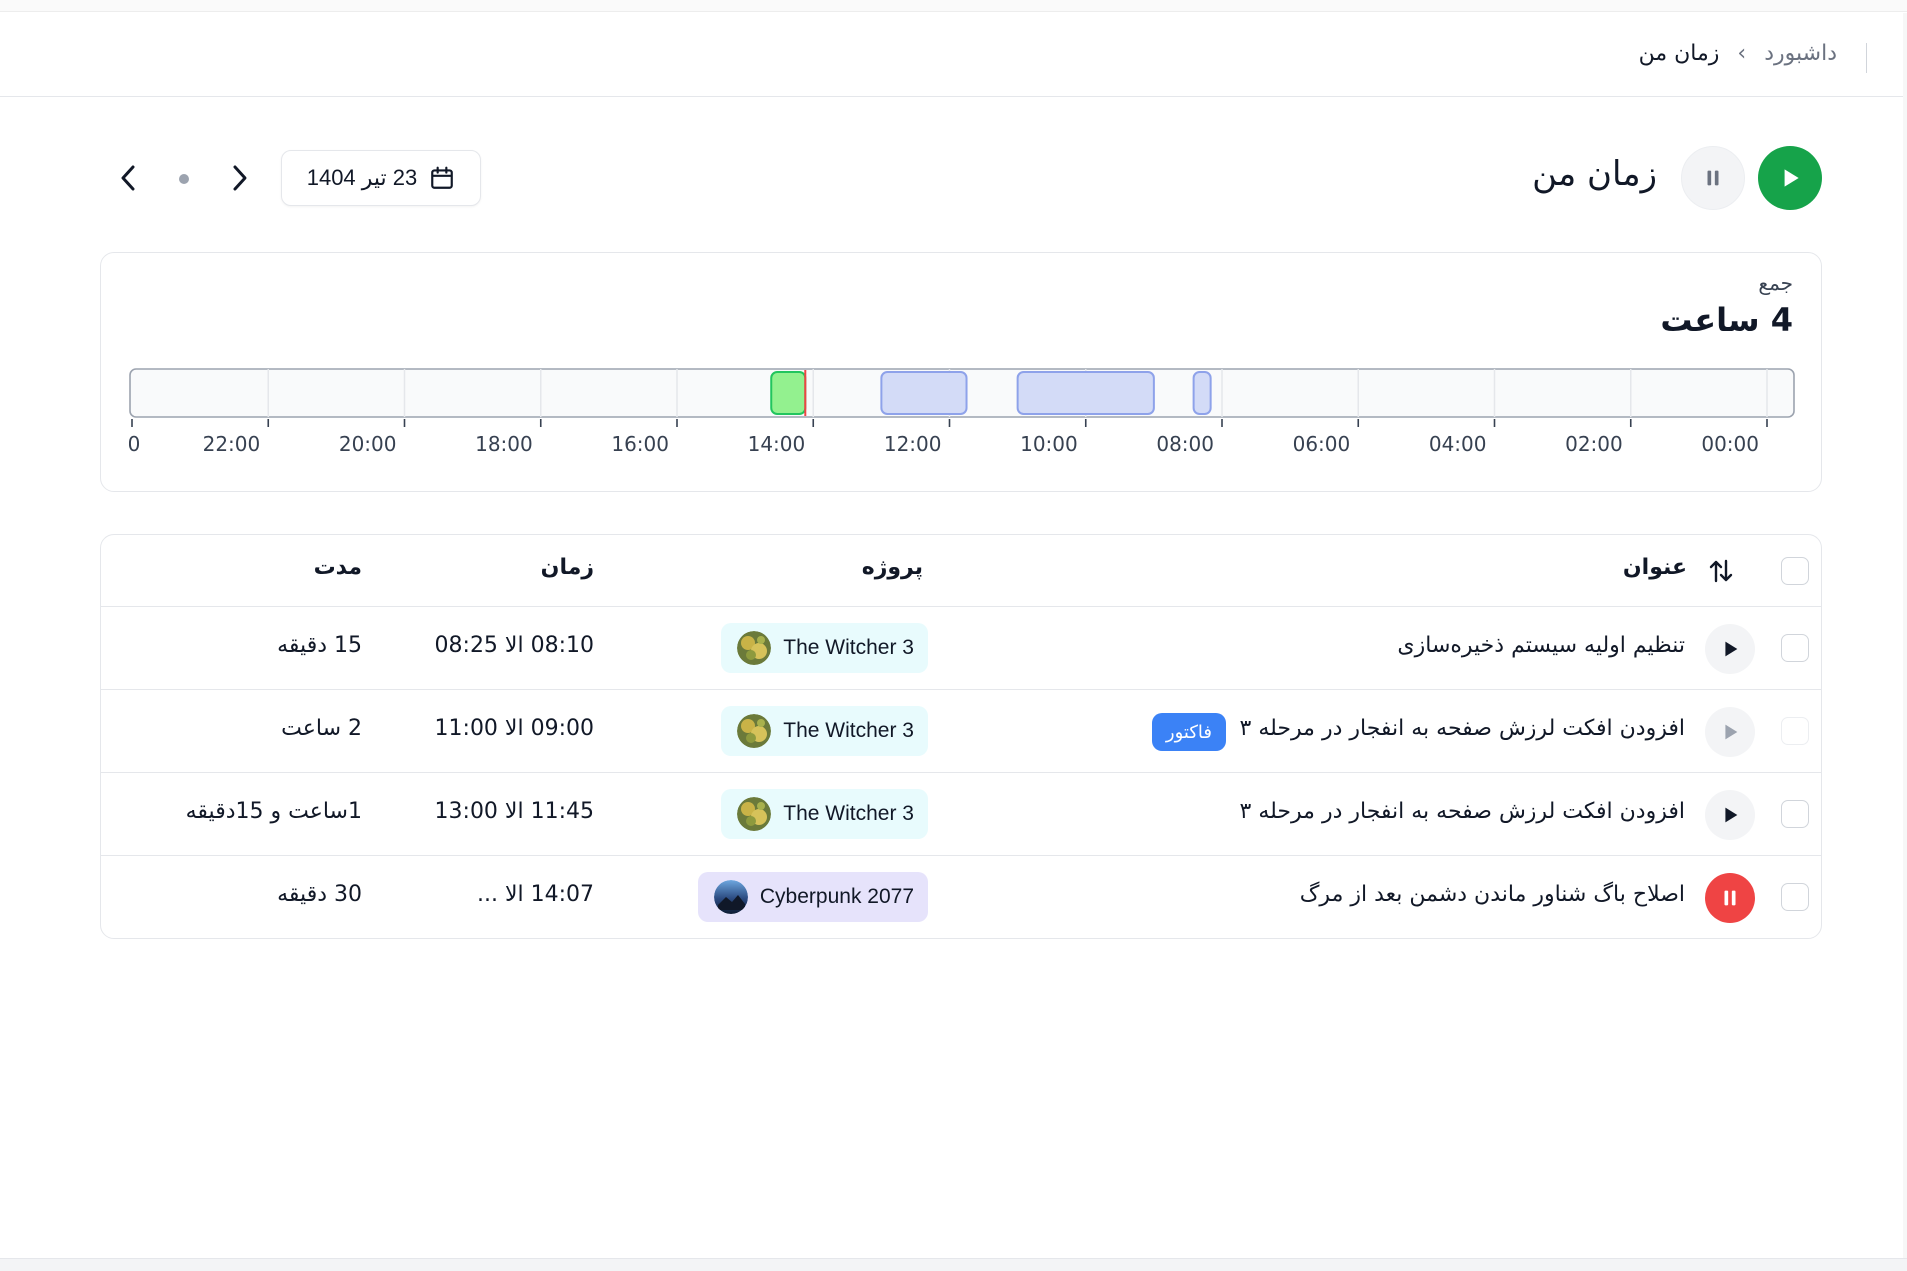 The image size is (1907, 1271). I want to click on start-timer-button, so click(1790, 178).